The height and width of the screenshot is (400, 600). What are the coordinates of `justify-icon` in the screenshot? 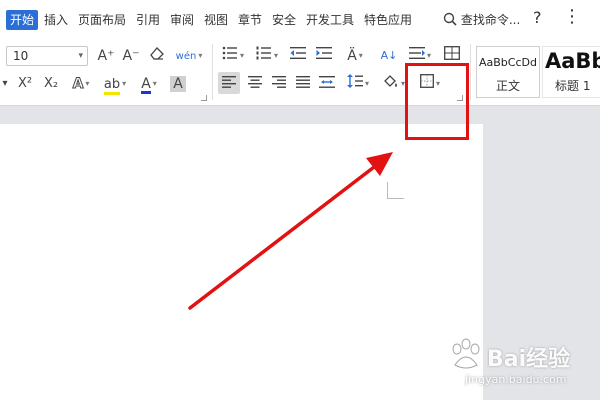 It's located at (303, 82).